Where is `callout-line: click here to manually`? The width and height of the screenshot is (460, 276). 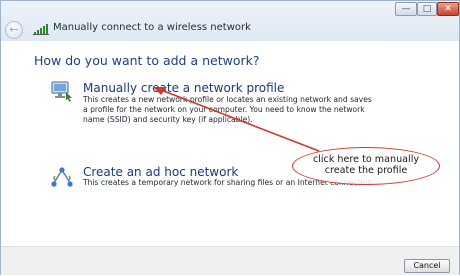 callout-line: click here to manually is located at coordinates (366, 159).